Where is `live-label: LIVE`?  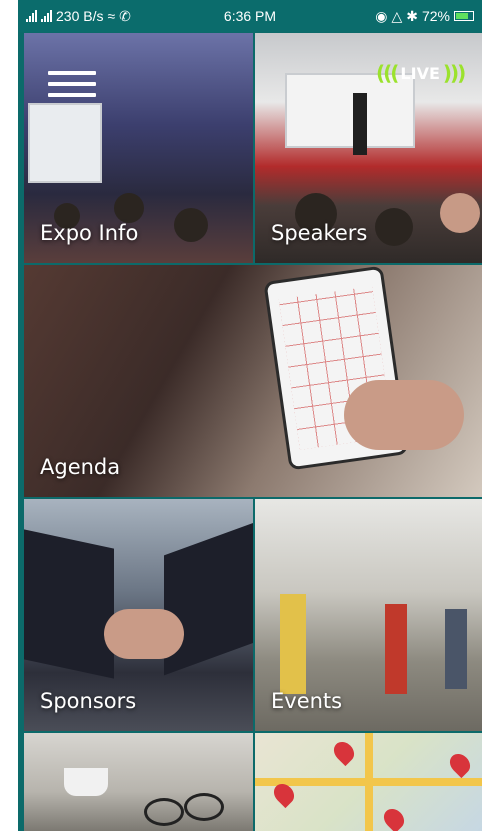
live-label: LIVE is located at coordinates (420, 73).